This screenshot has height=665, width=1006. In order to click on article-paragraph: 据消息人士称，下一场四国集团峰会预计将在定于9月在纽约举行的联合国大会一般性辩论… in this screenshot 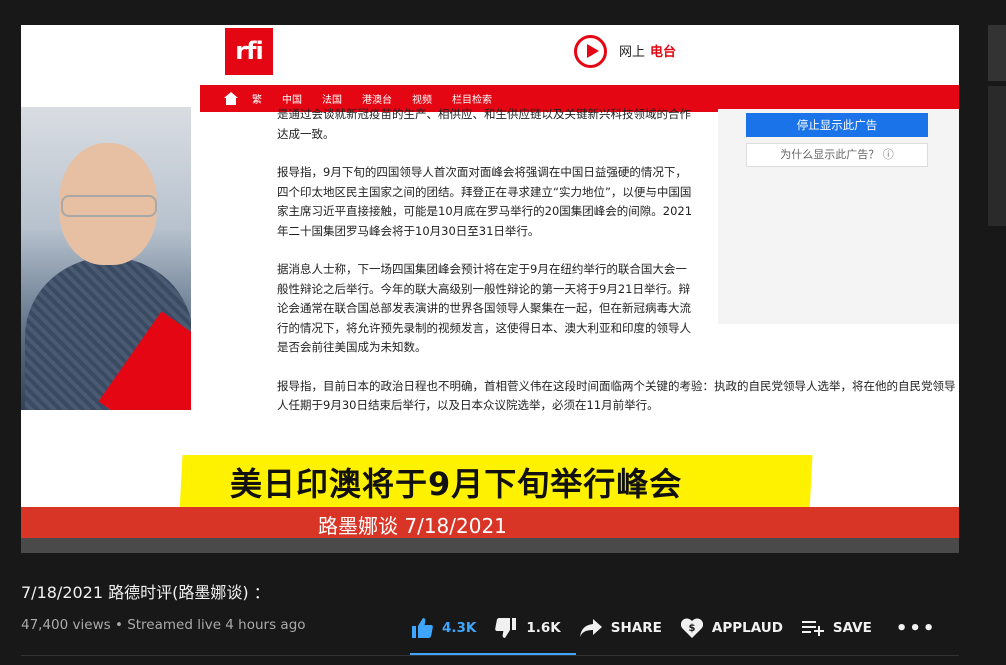, I will do `click(484, 308)`.